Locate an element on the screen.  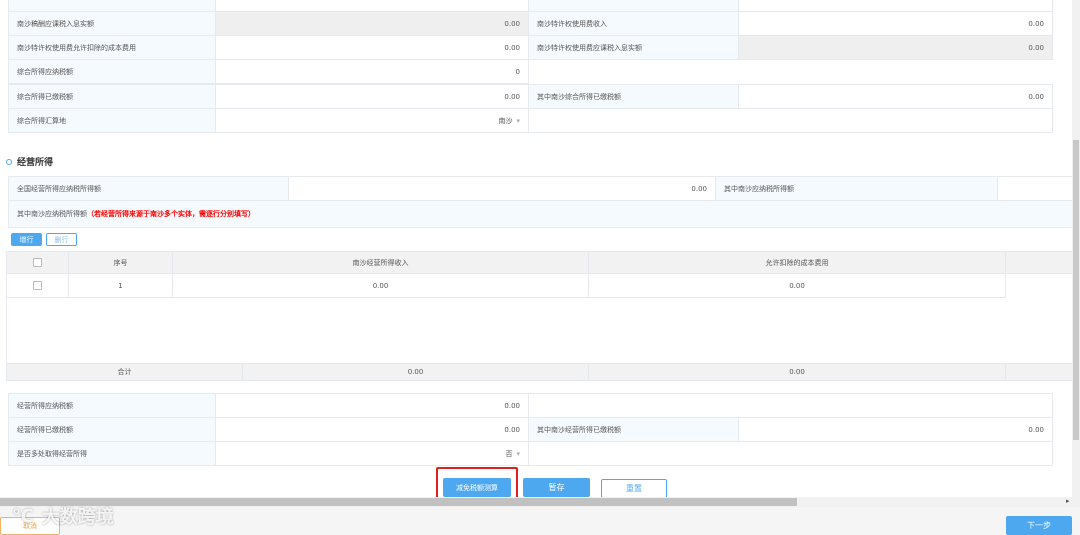
section-header: 经营所得 is located at coordinates (29, 161).